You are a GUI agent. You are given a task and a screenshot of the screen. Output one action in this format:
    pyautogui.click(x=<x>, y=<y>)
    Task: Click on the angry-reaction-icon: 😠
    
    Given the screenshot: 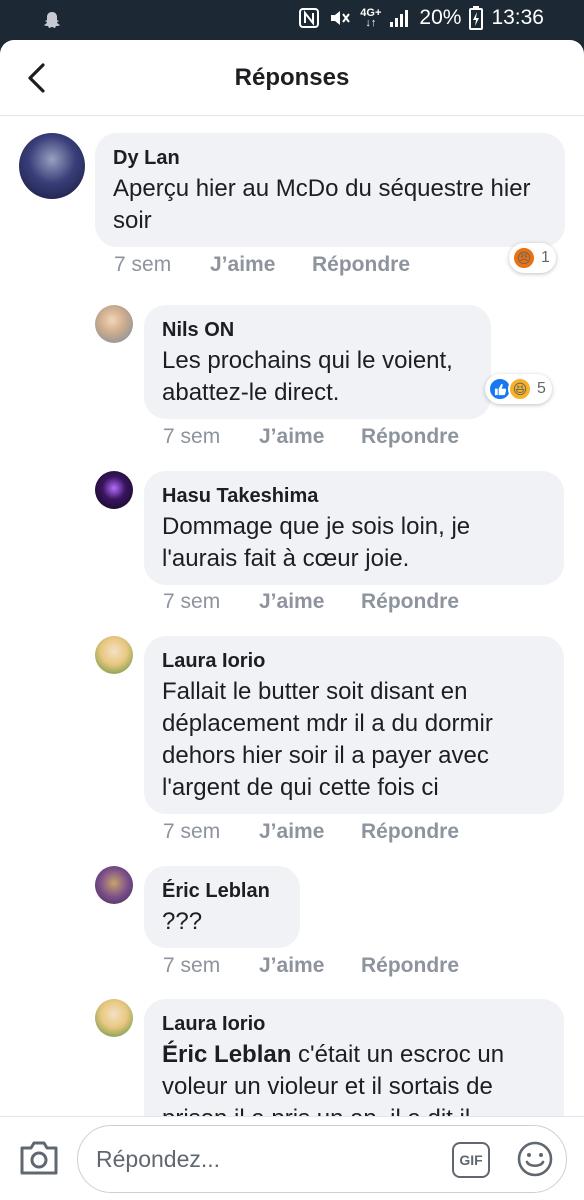 What is the action you would take?
    pyautogui.click(x=524, y=258)
    